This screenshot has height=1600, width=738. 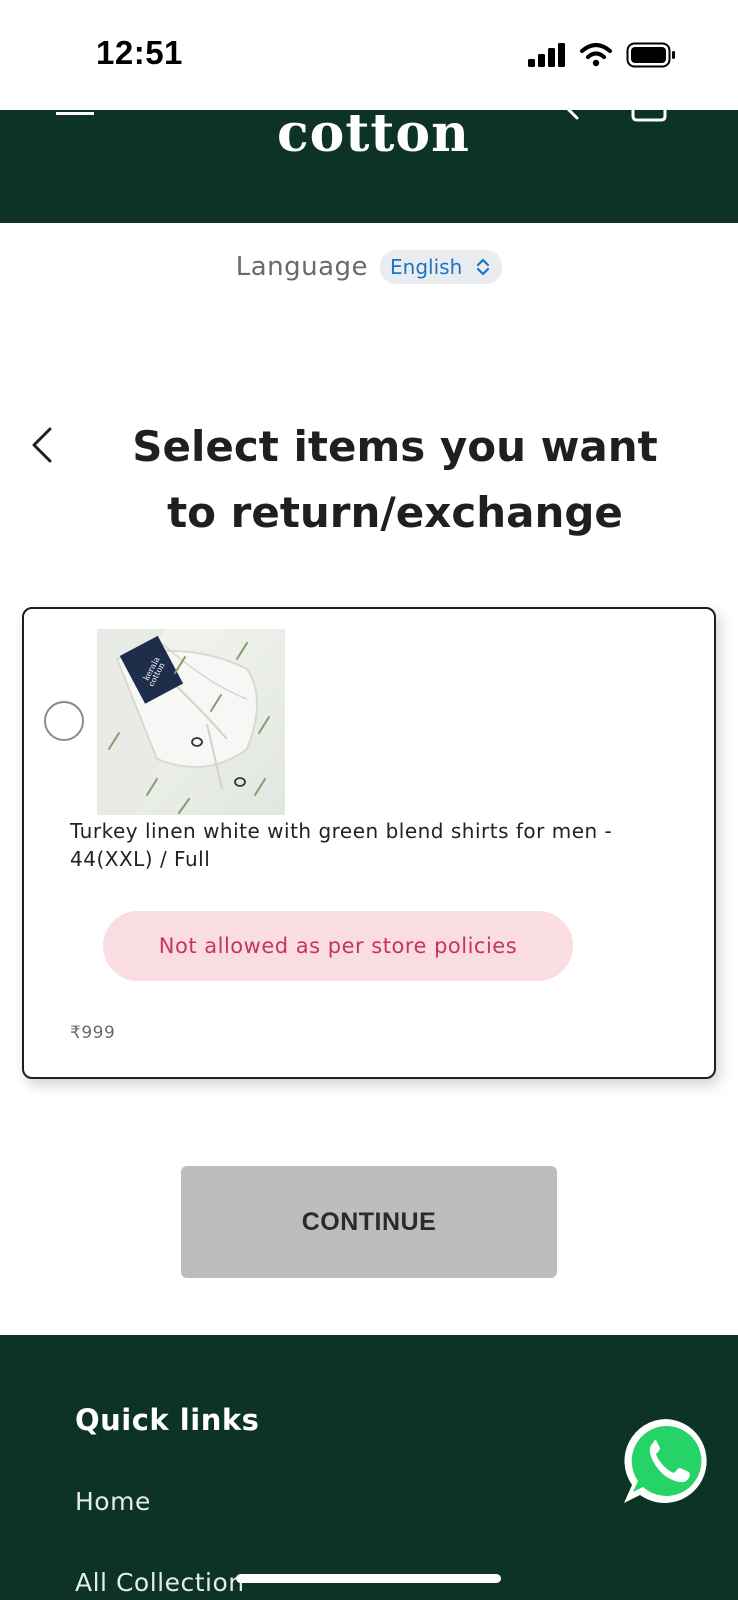 I want to click on language-selector-row: Language English, so click(x=369, y=267).